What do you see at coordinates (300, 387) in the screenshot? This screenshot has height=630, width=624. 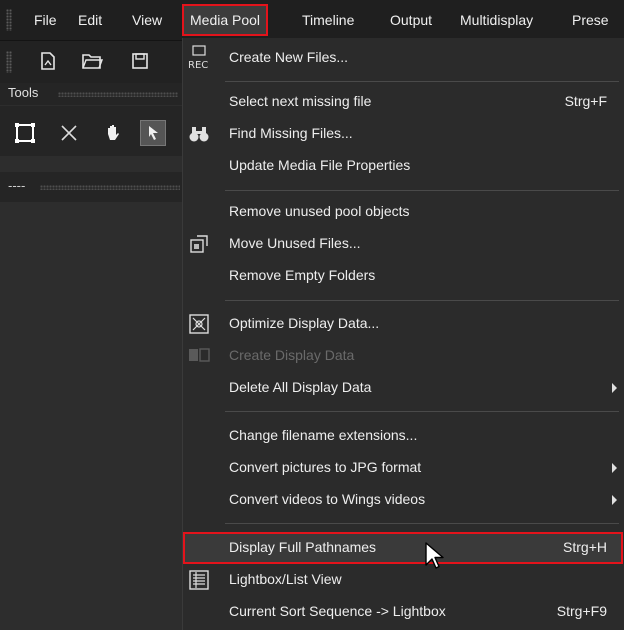 I see `menu-item-label: Delete All Display Data` at bounding box center [300, 387].